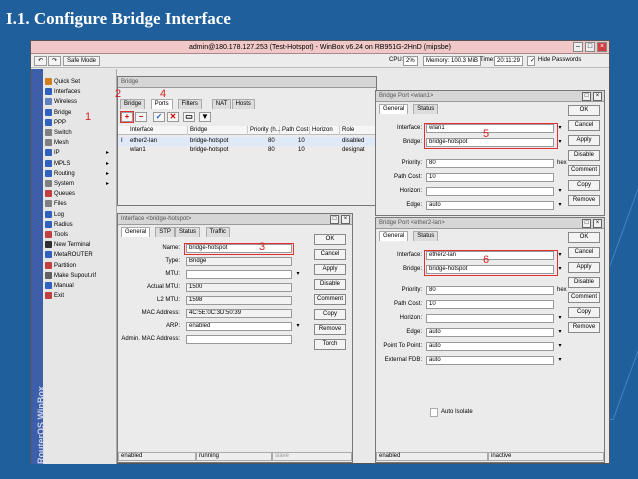  Describe the element at coordinates (578, 47) in the screenshot. I see `minimize-icon: –` at that location.